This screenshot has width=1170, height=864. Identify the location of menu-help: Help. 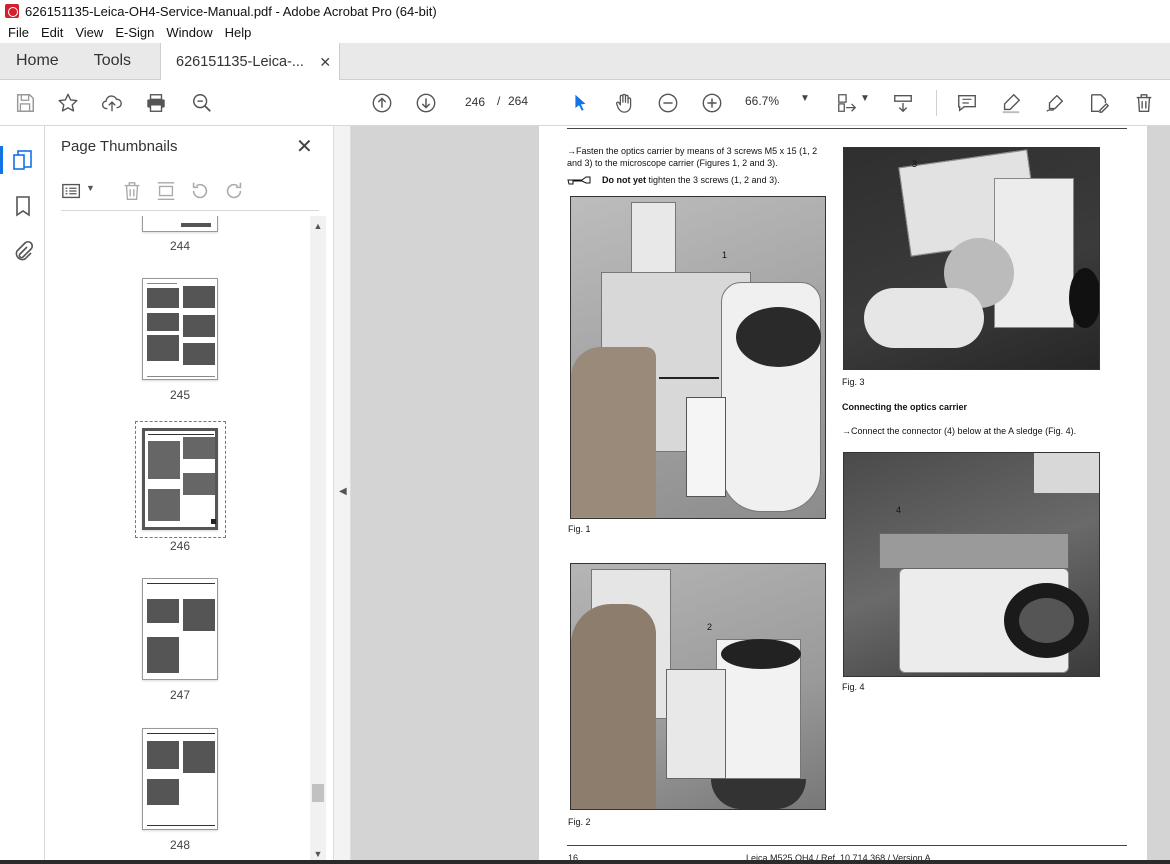
(238, 32).